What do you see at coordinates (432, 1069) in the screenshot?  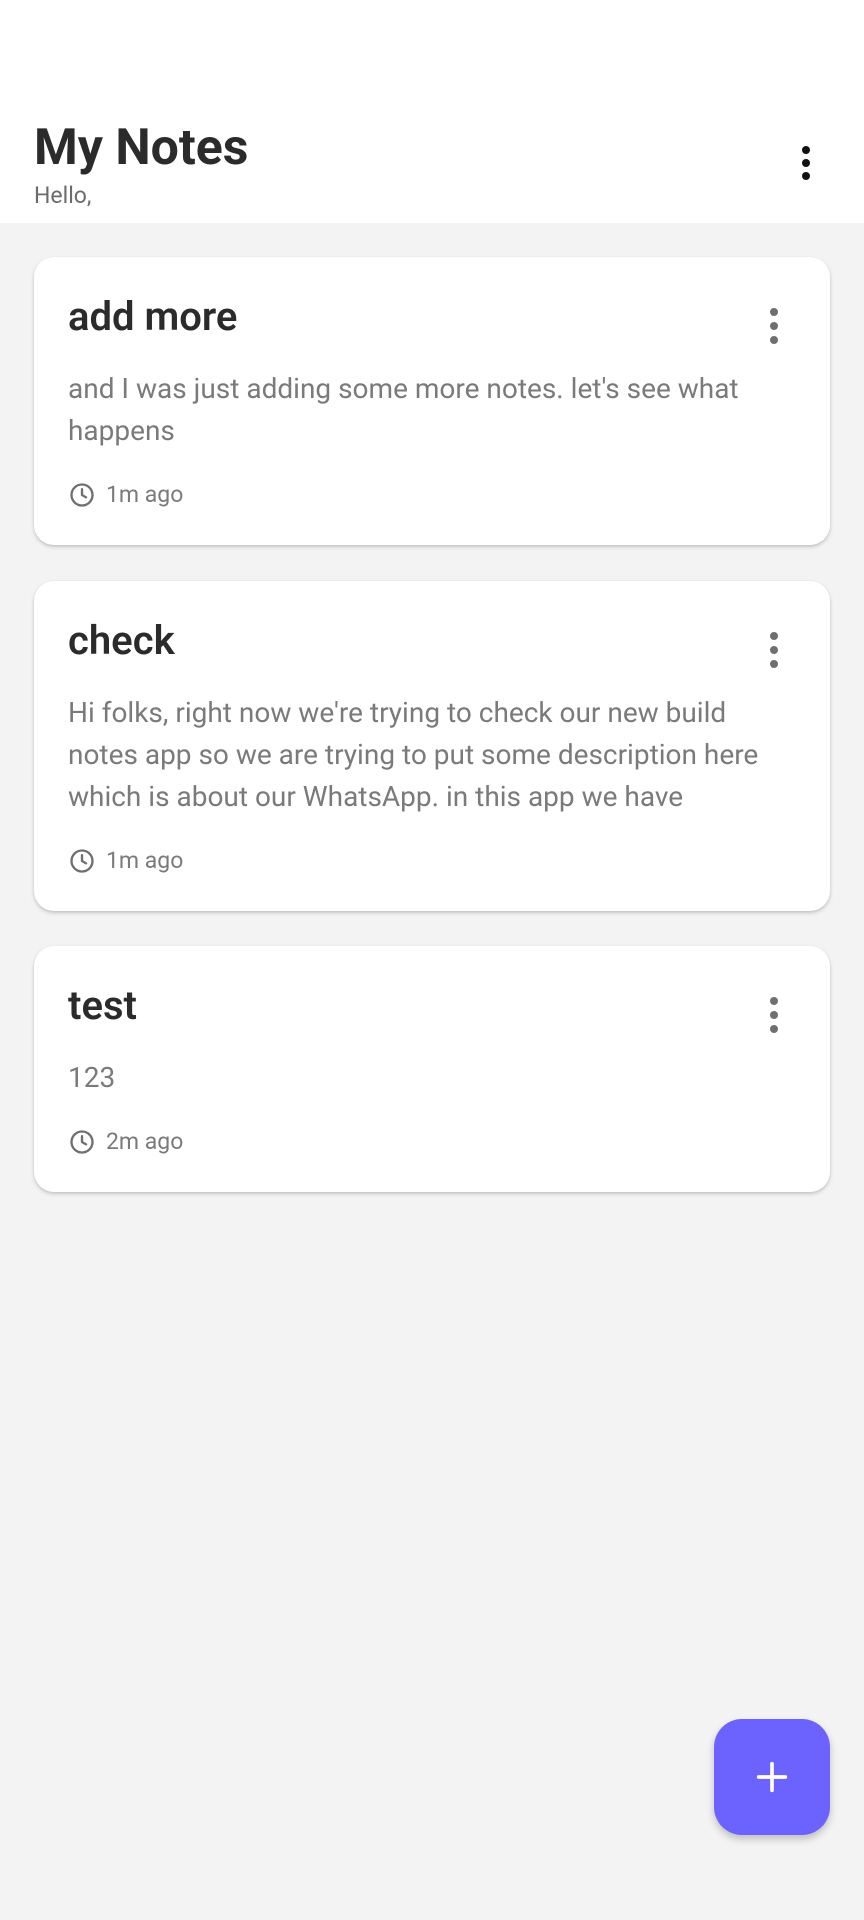 I see `note-card: test 123 2m ago` at bounding box center [432, 1069].